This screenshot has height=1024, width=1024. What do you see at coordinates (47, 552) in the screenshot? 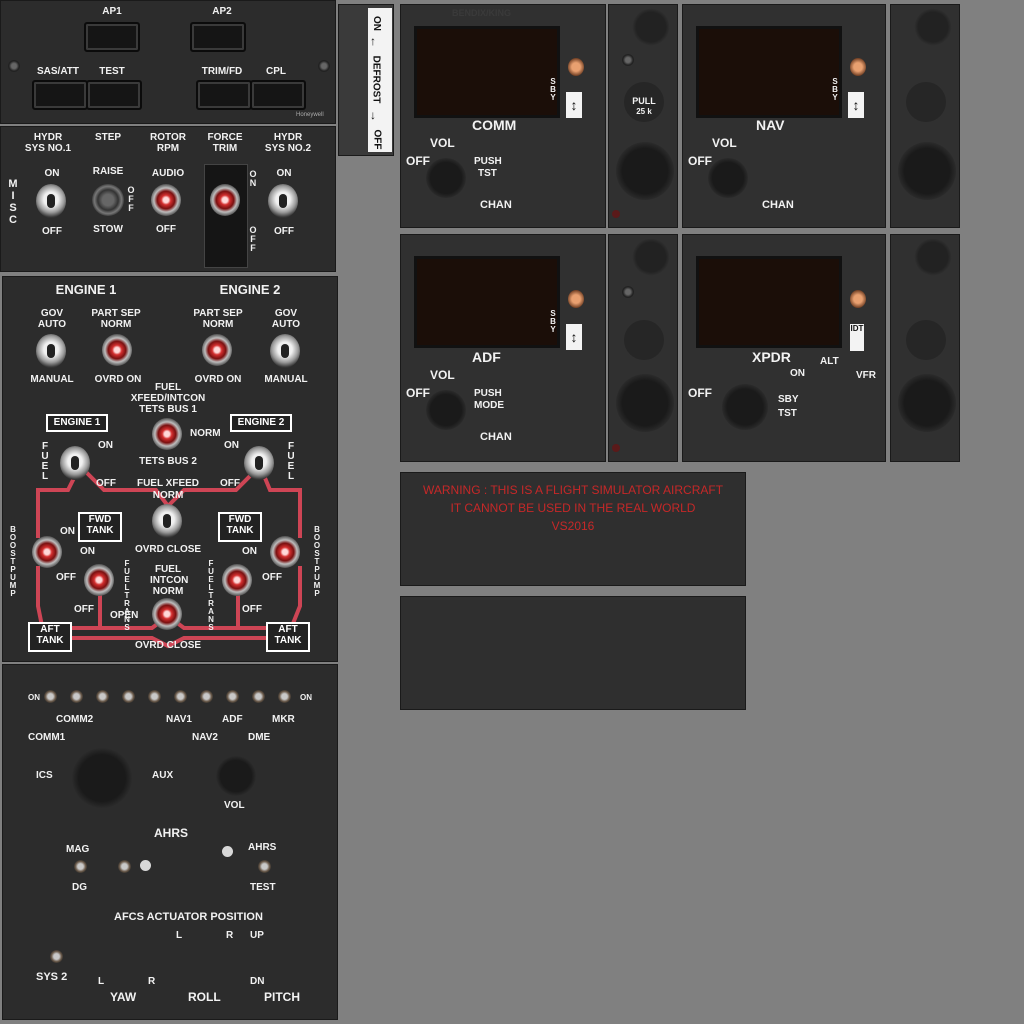
I see `boost-pump-1-switch` at bounding box center [47, 552].